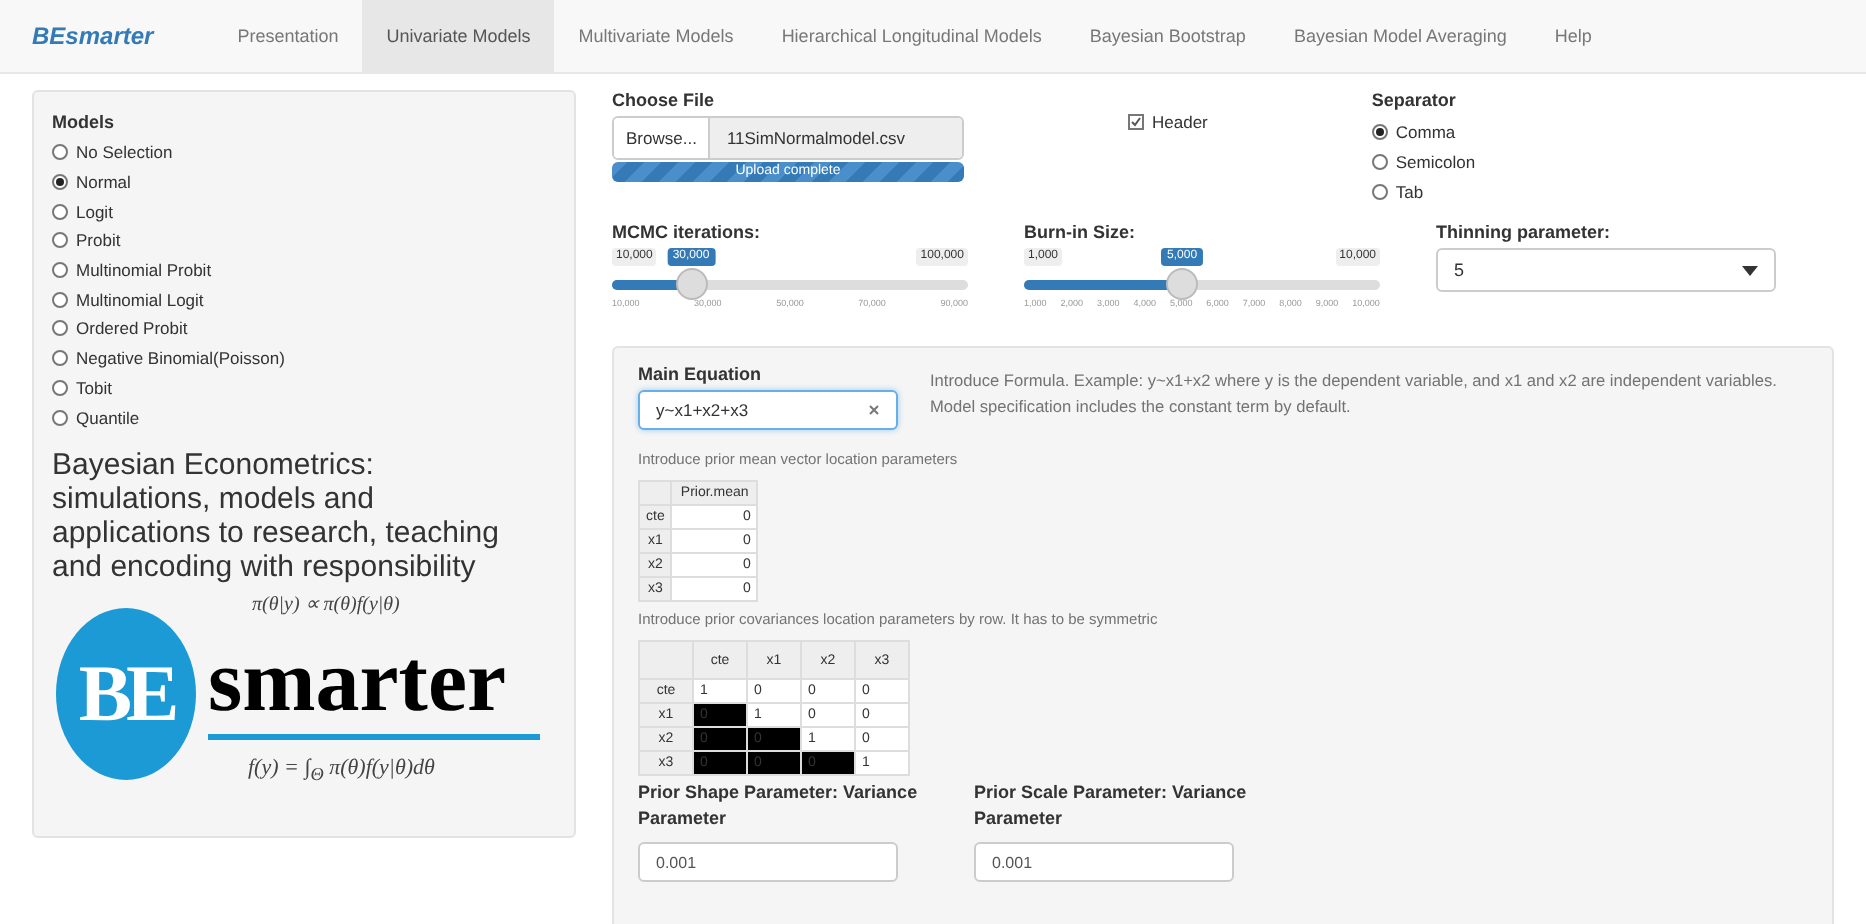 This screenshot has width=1866, height=924. I want to click on nav-tab: Bayesian Model Averaging, so click(1400, 36).